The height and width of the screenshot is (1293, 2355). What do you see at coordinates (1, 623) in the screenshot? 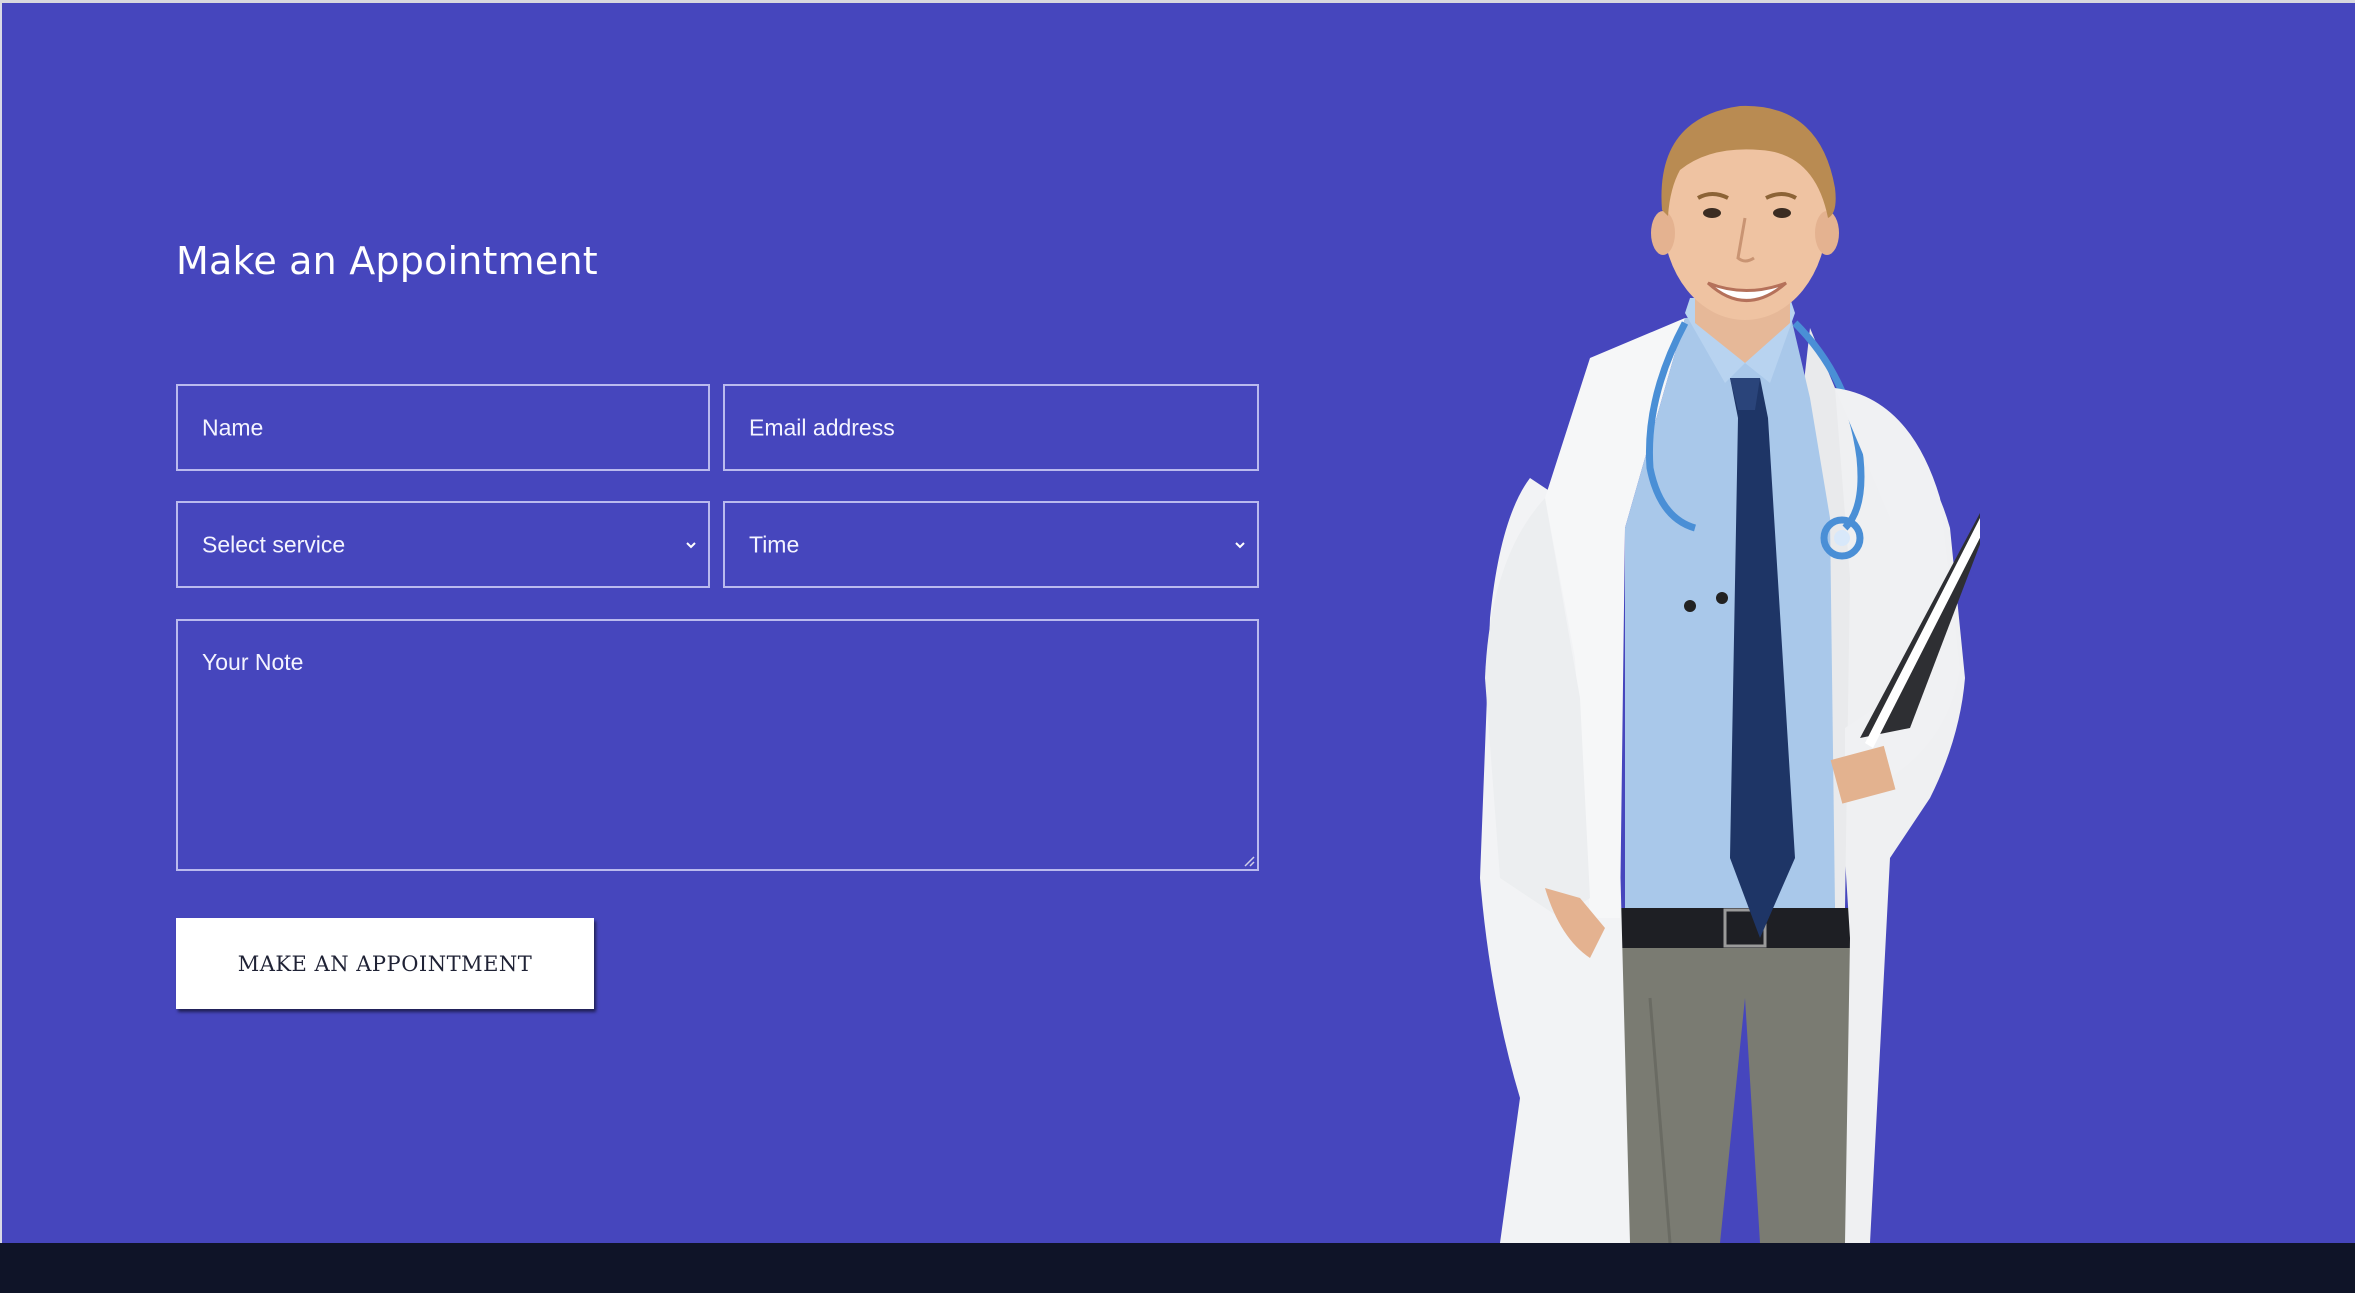
I see `left-edge-line` at bounding box center [1, 623].